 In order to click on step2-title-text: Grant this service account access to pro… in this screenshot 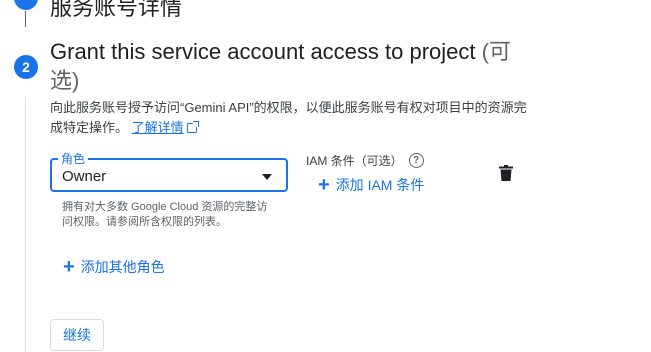, I will do `click(263, 51)`.